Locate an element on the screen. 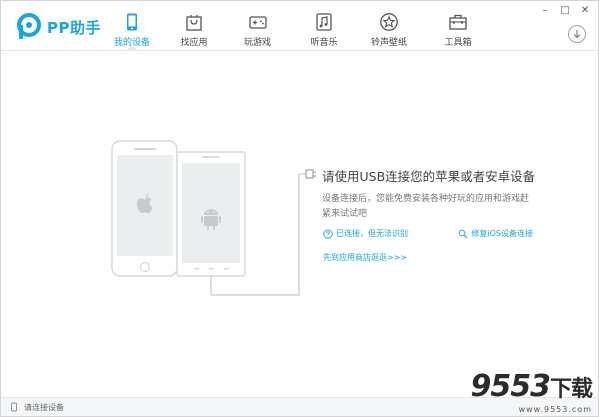 The width and height of the screenshot is (599, 417). connect-prompt-description: 设备连接后，您能免费安装各种好玩的应用和游戏赶紧来试试吧 is located at coordinates (426, 206).